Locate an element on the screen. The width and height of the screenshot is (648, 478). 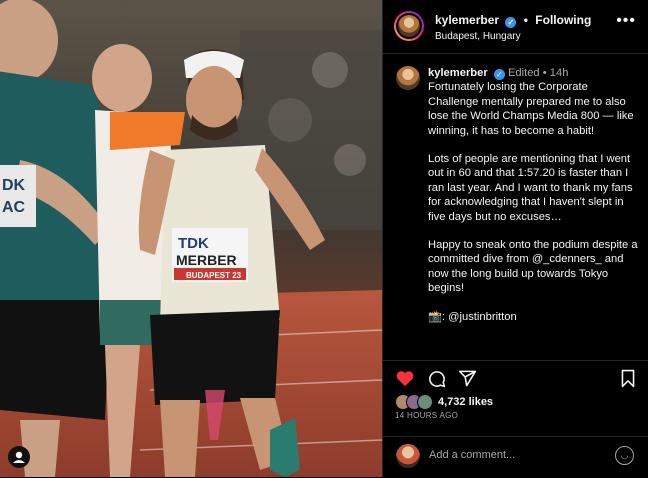
author-username: kylemerber is located at coordinates (467, 20).